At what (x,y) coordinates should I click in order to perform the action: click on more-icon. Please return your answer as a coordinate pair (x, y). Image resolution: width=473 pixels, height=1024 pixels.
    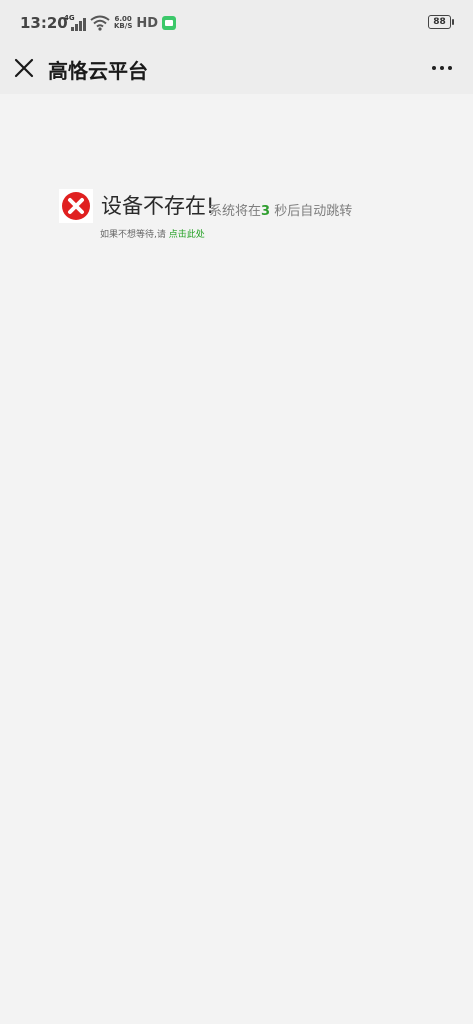
    Looking at the image, I should click on (434, 68).